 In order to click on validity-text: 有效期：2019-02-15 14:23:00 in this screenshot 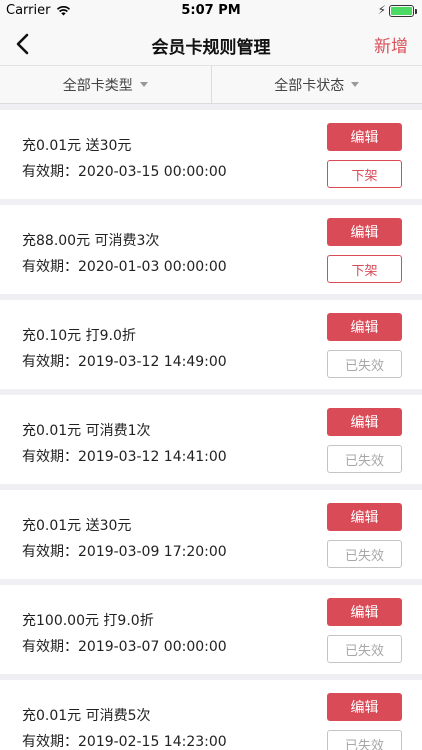, I will do `click(124, 742)`.